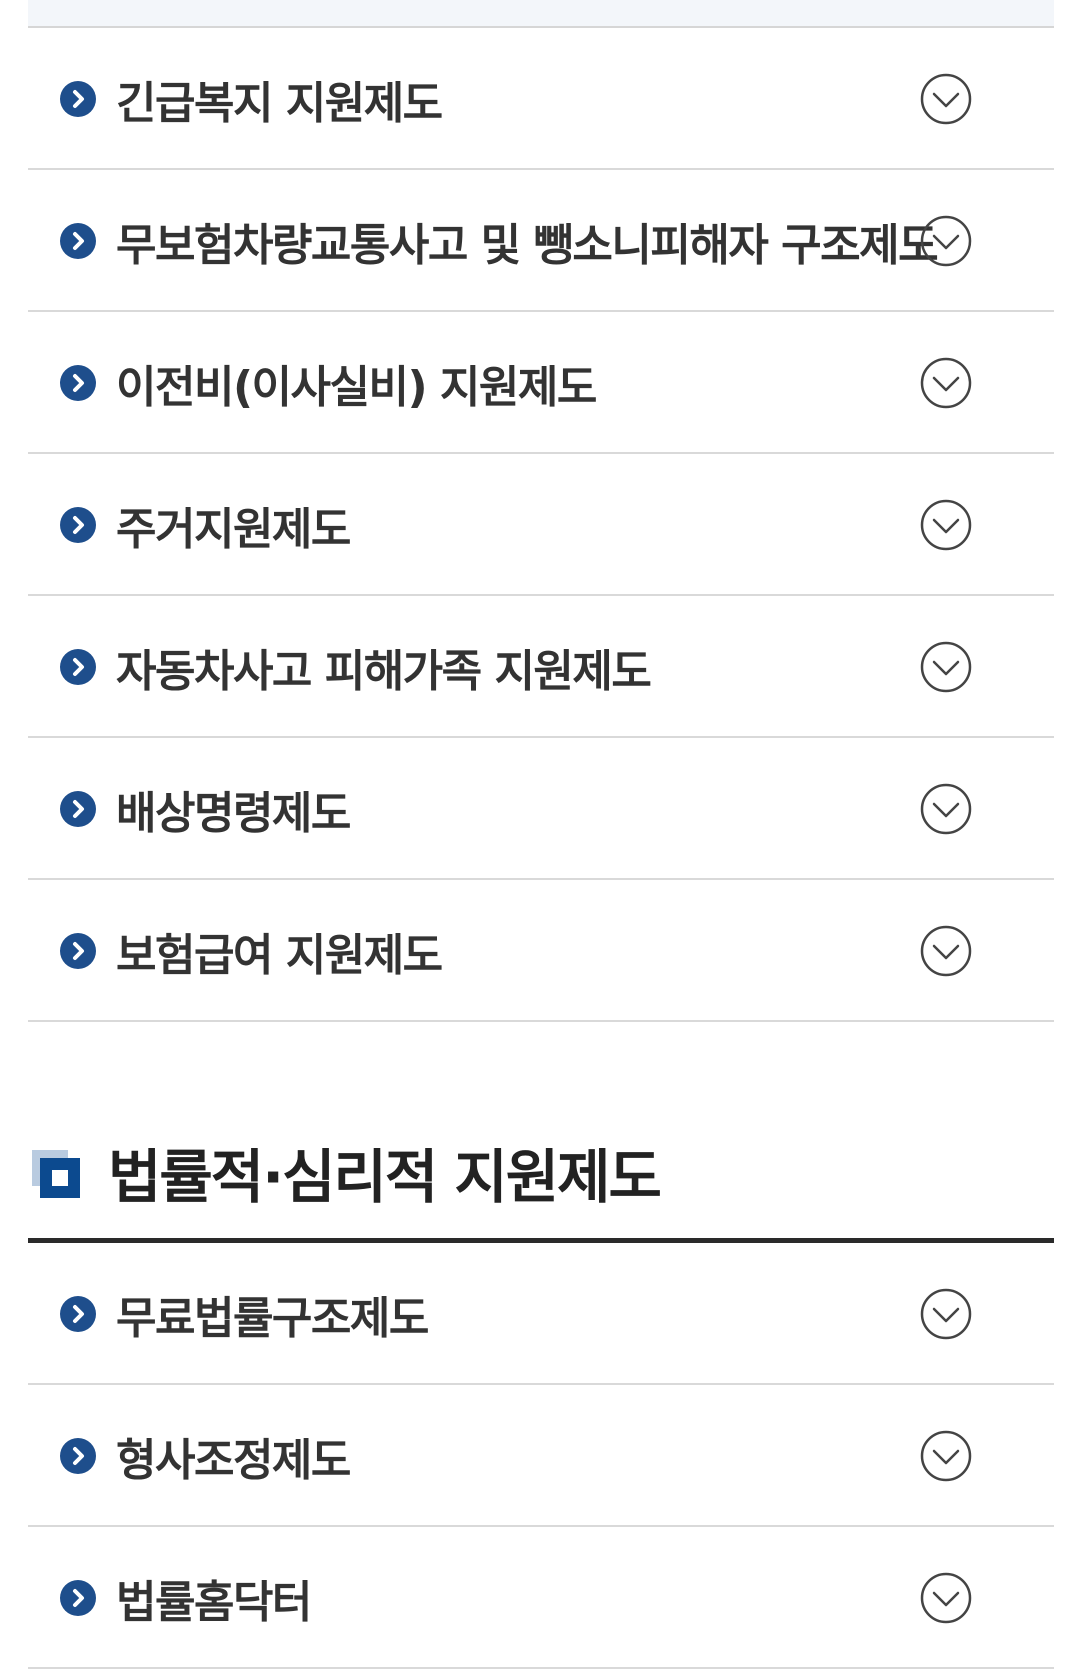 Image resolution: width=1080 pixels, height=1669 pixels. What do you see at coordinates (541, 99) in the screenshot?
I see `list-item: 긴급복지 지원제도` at bounding box center [541, 99].